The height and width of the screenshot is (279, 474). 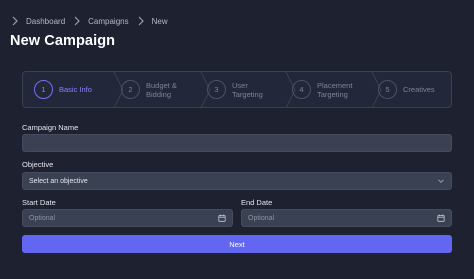 I want to click on step-number: 5, so click(x=387, y=89).